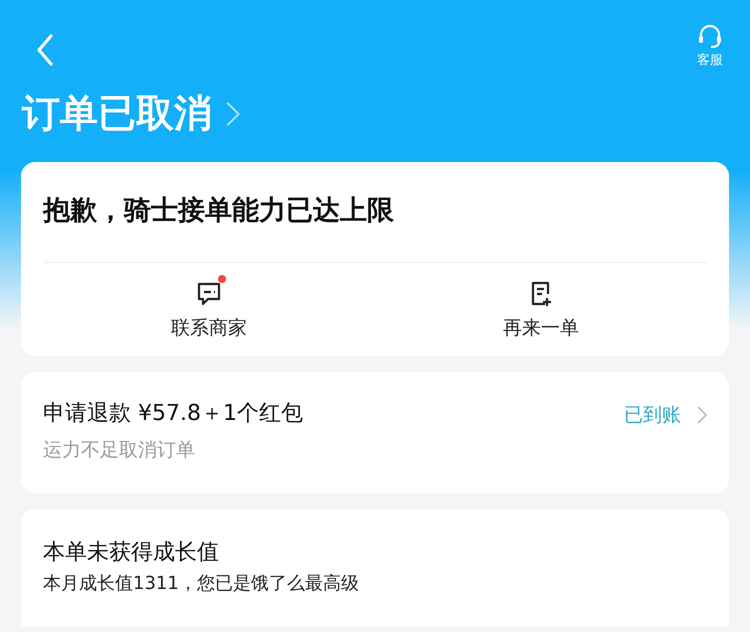 The image size is (750, 632). What do you see at coordinates (219, 211) in the screenshot?
I see `cancel-reason-message: 抱歉，骑士接单能力已达上限` at bounding box center [219, 211].